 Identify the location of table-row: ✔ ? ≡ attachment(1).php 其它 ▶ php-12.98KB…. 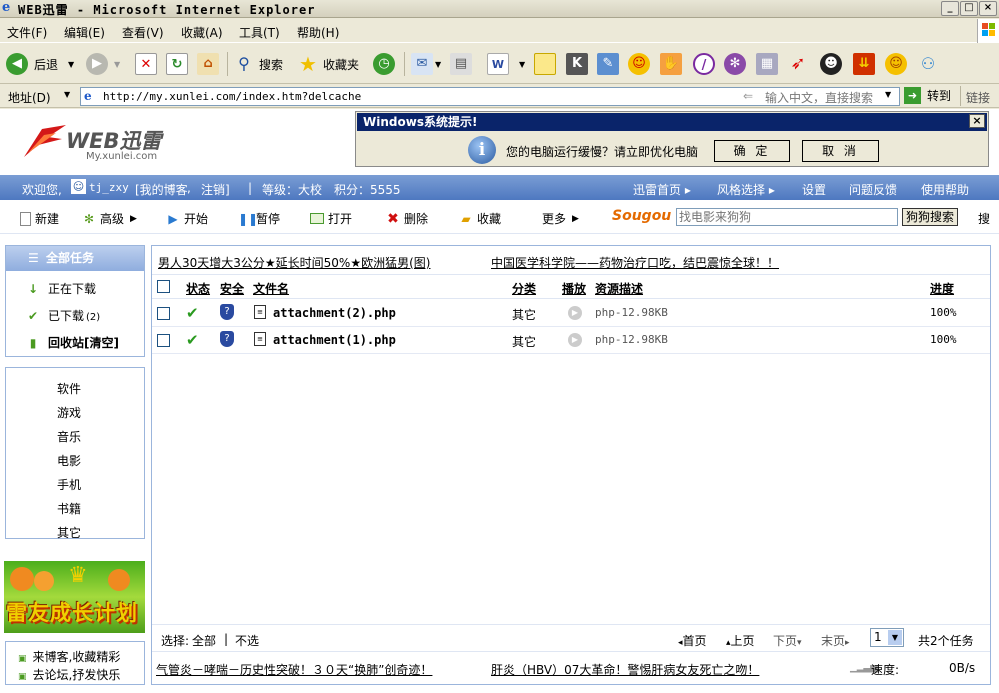
(571, 340).